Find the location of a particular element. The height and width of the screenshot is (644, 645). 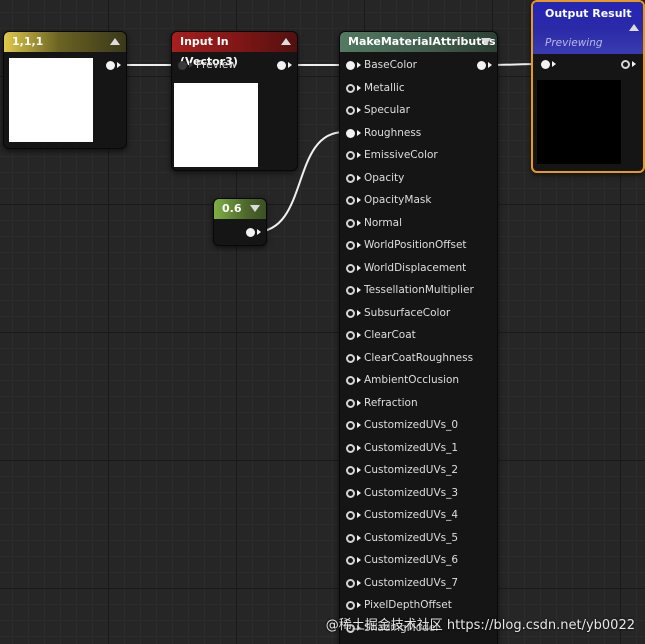

material-pin-emissivecolor is located at coordinates (350, 155).